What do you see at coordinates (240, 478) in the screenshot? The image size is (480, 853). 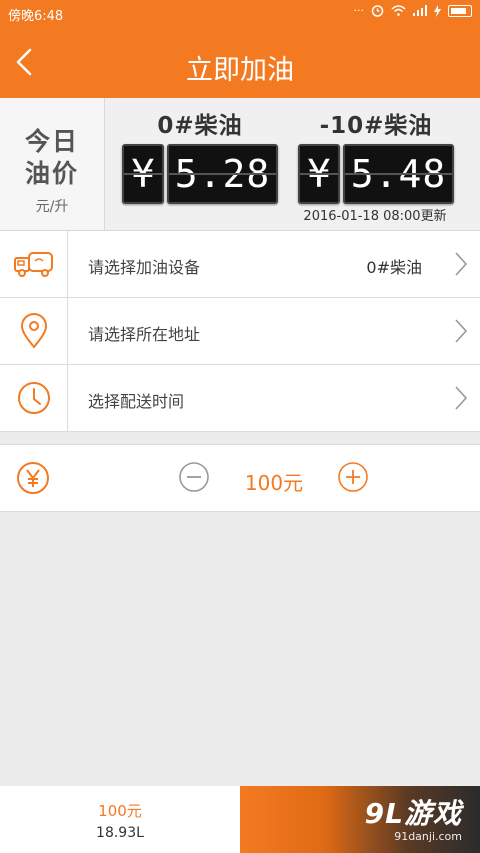 I see `amount-stepper-row: 100元` at bounding box center [240, 478].